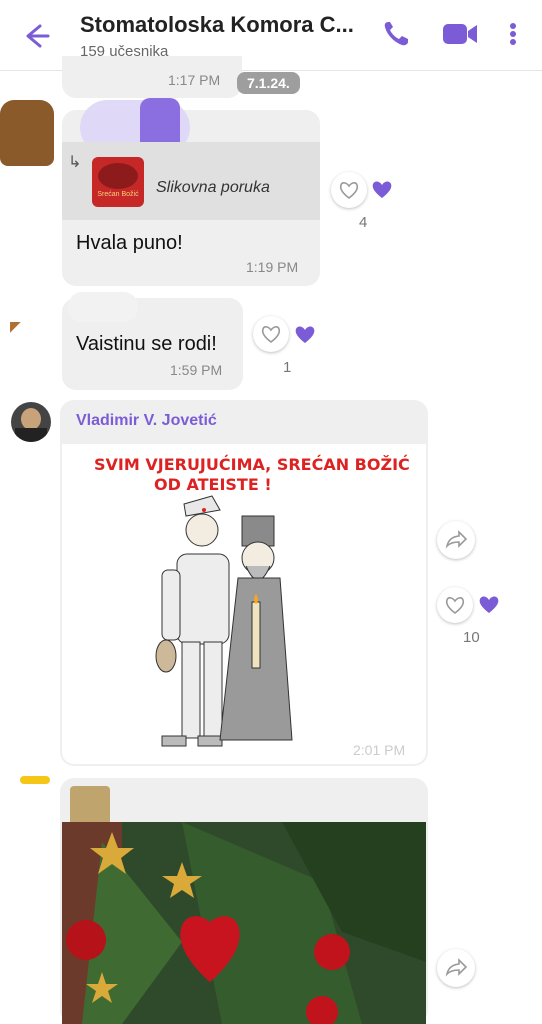 The image size is (542, 1024). Describe the element at coordinates (252, 464) in the screenshot. I see `caption-line-1: SVIM VJERUJUĆIMA, SREĆAN BOŽIĆ` at that location.